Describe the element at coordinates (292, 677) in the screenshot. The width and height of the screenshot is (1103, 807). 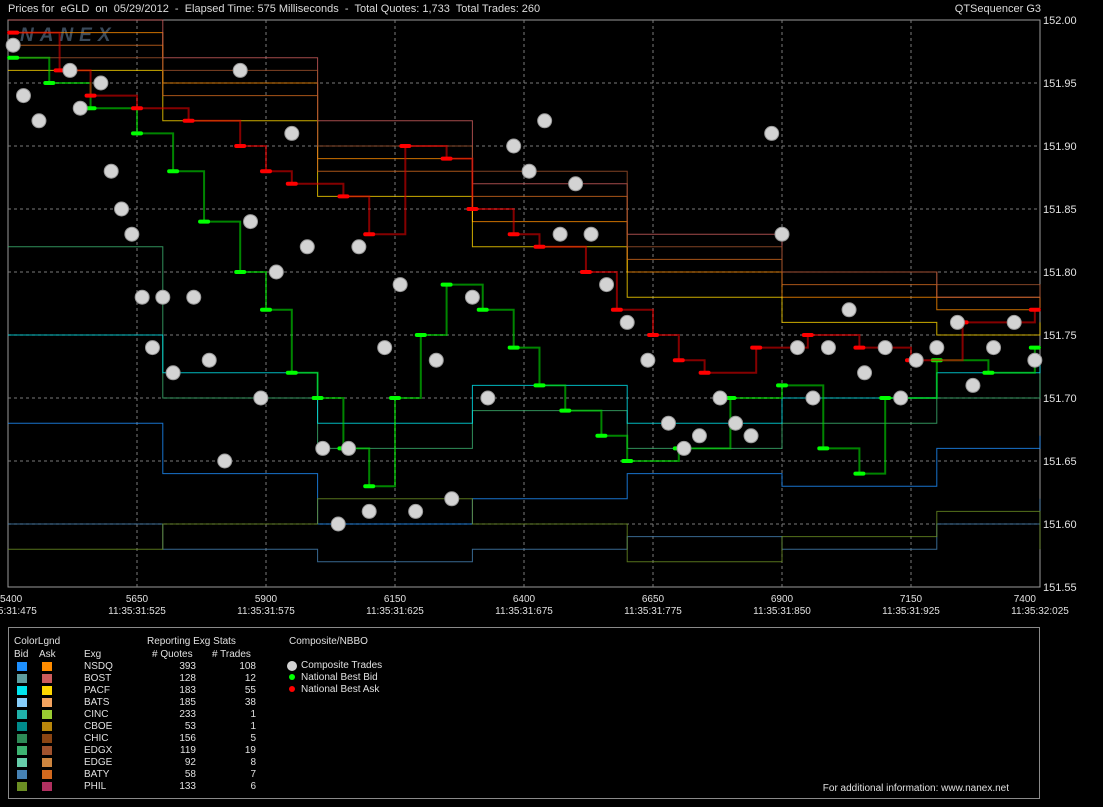
I see `national-best-bid-marker-icon` at that location.